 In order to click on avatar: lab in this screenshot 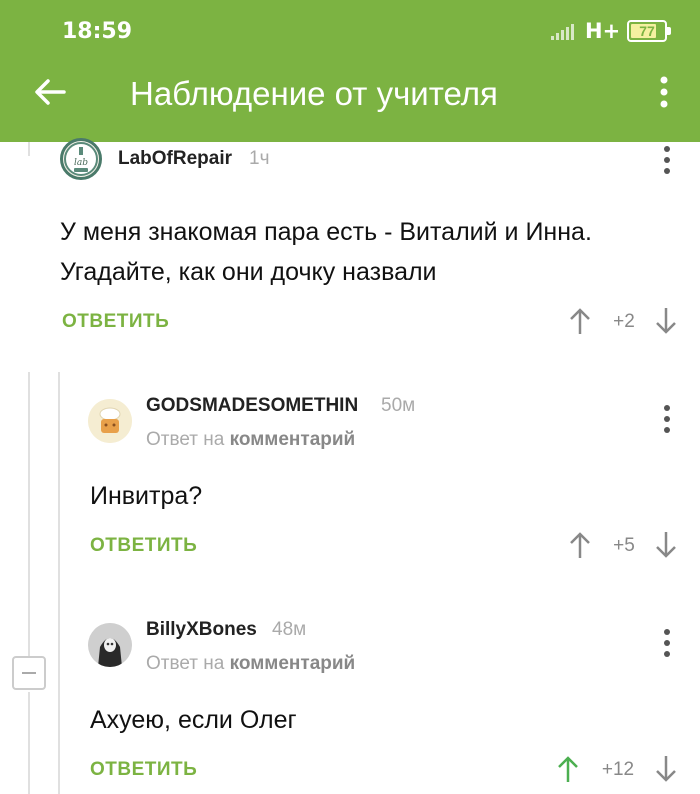, I will do `click(81, 159)`.